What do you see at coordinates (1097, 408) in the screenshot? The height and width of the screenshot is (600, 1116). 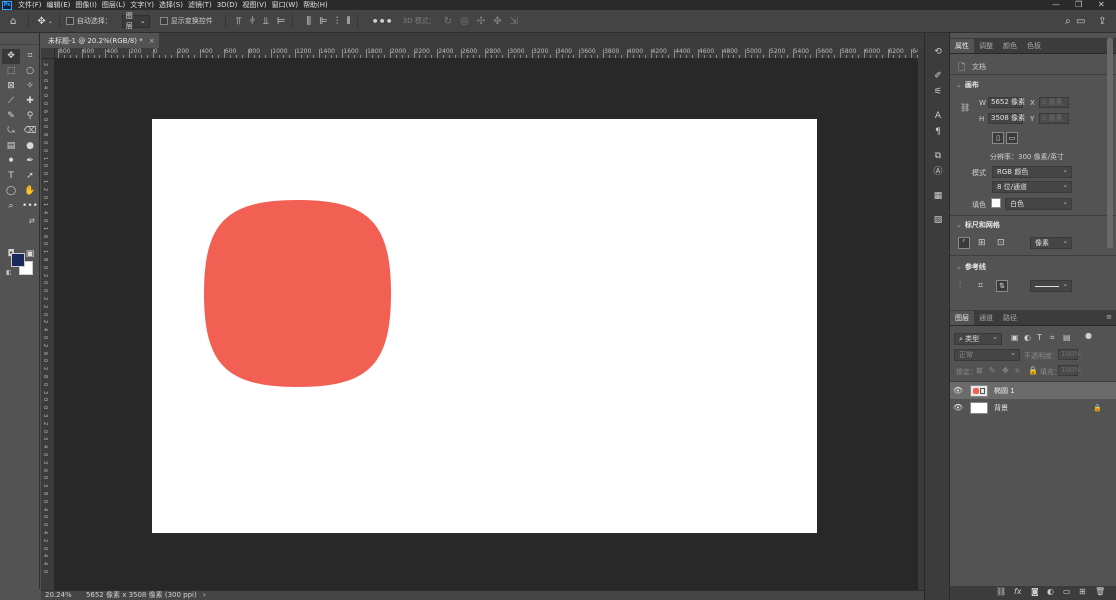 I see `layer-lock-icon: 🔒` at bounding box center [1097, 408].